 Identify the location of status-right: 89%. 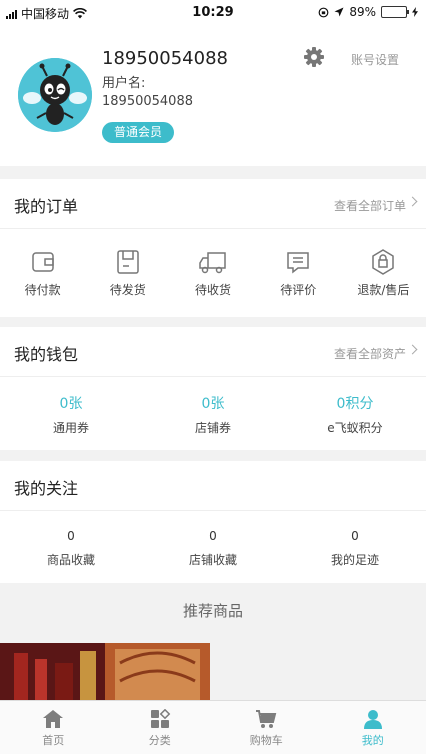
(368, 12).